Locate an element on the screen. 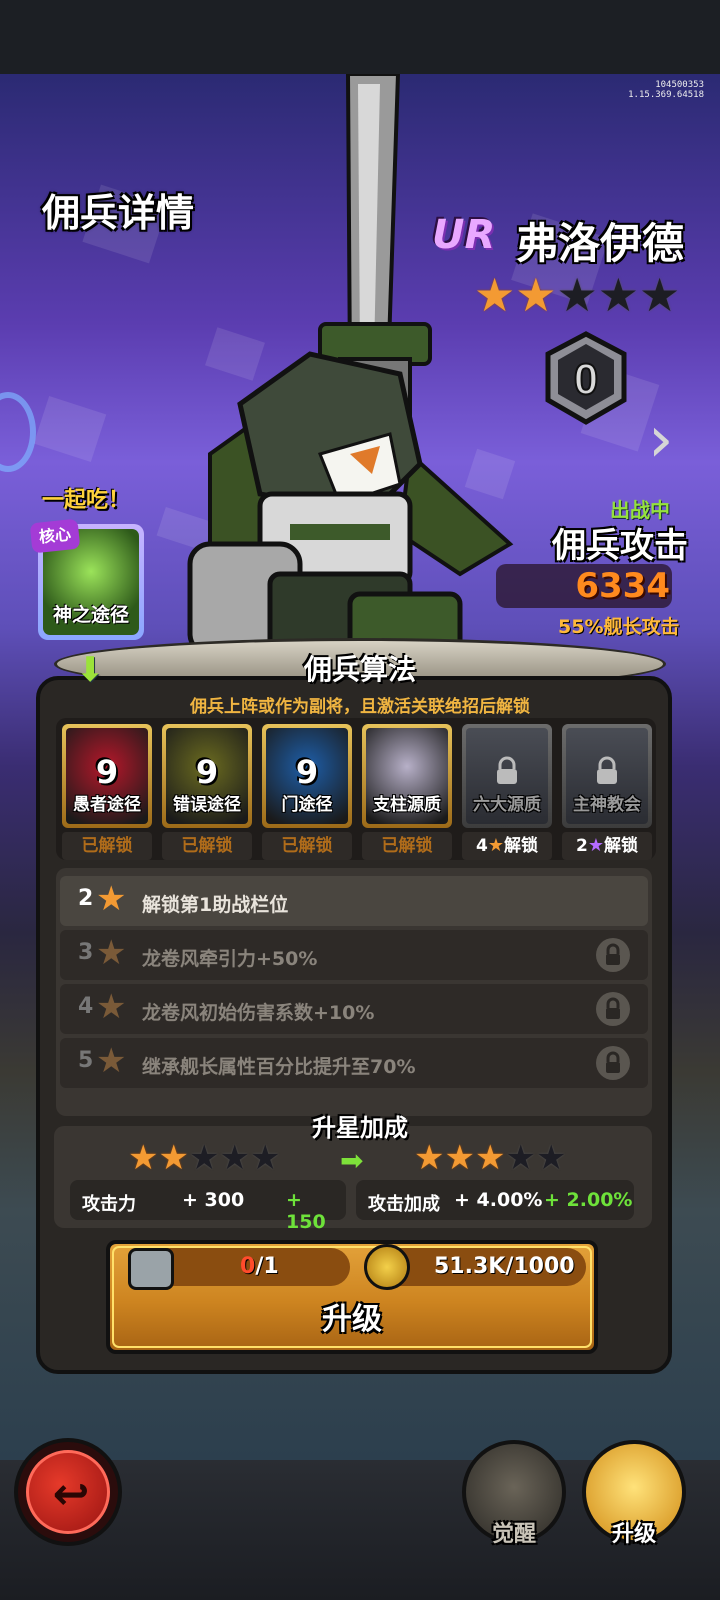 The height and width of the screenshot is (1600, 720). star-bonus-title: 升星加成 is located at coordinates (360, 1128).